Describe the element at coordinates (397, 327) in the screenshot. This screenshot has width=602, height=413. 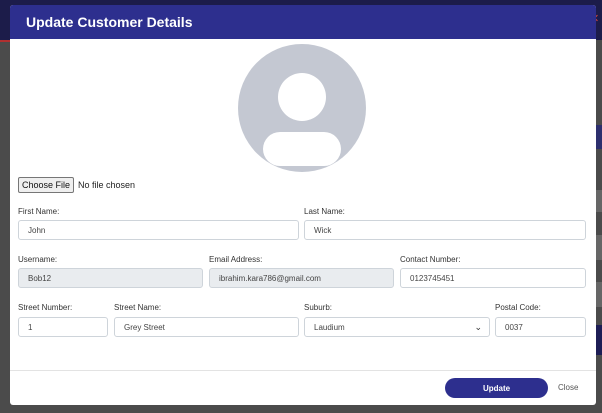
I see `suburb-select: Laudium ⌄` at that location.